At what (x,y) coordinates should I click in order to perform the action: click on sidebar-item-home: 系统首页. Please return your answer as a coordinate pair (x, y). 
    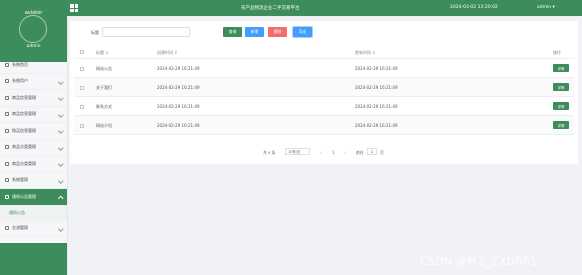
    Looking at the image, I should click on (33, 65).